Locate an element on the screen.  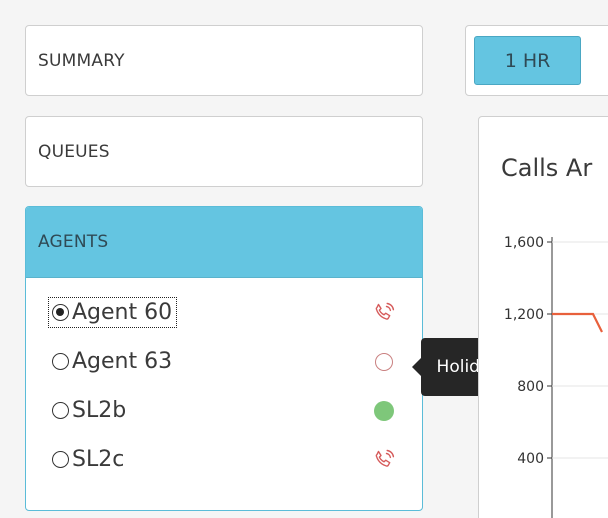
agent-row: Agent 60 is located at coordinates (224, 312).